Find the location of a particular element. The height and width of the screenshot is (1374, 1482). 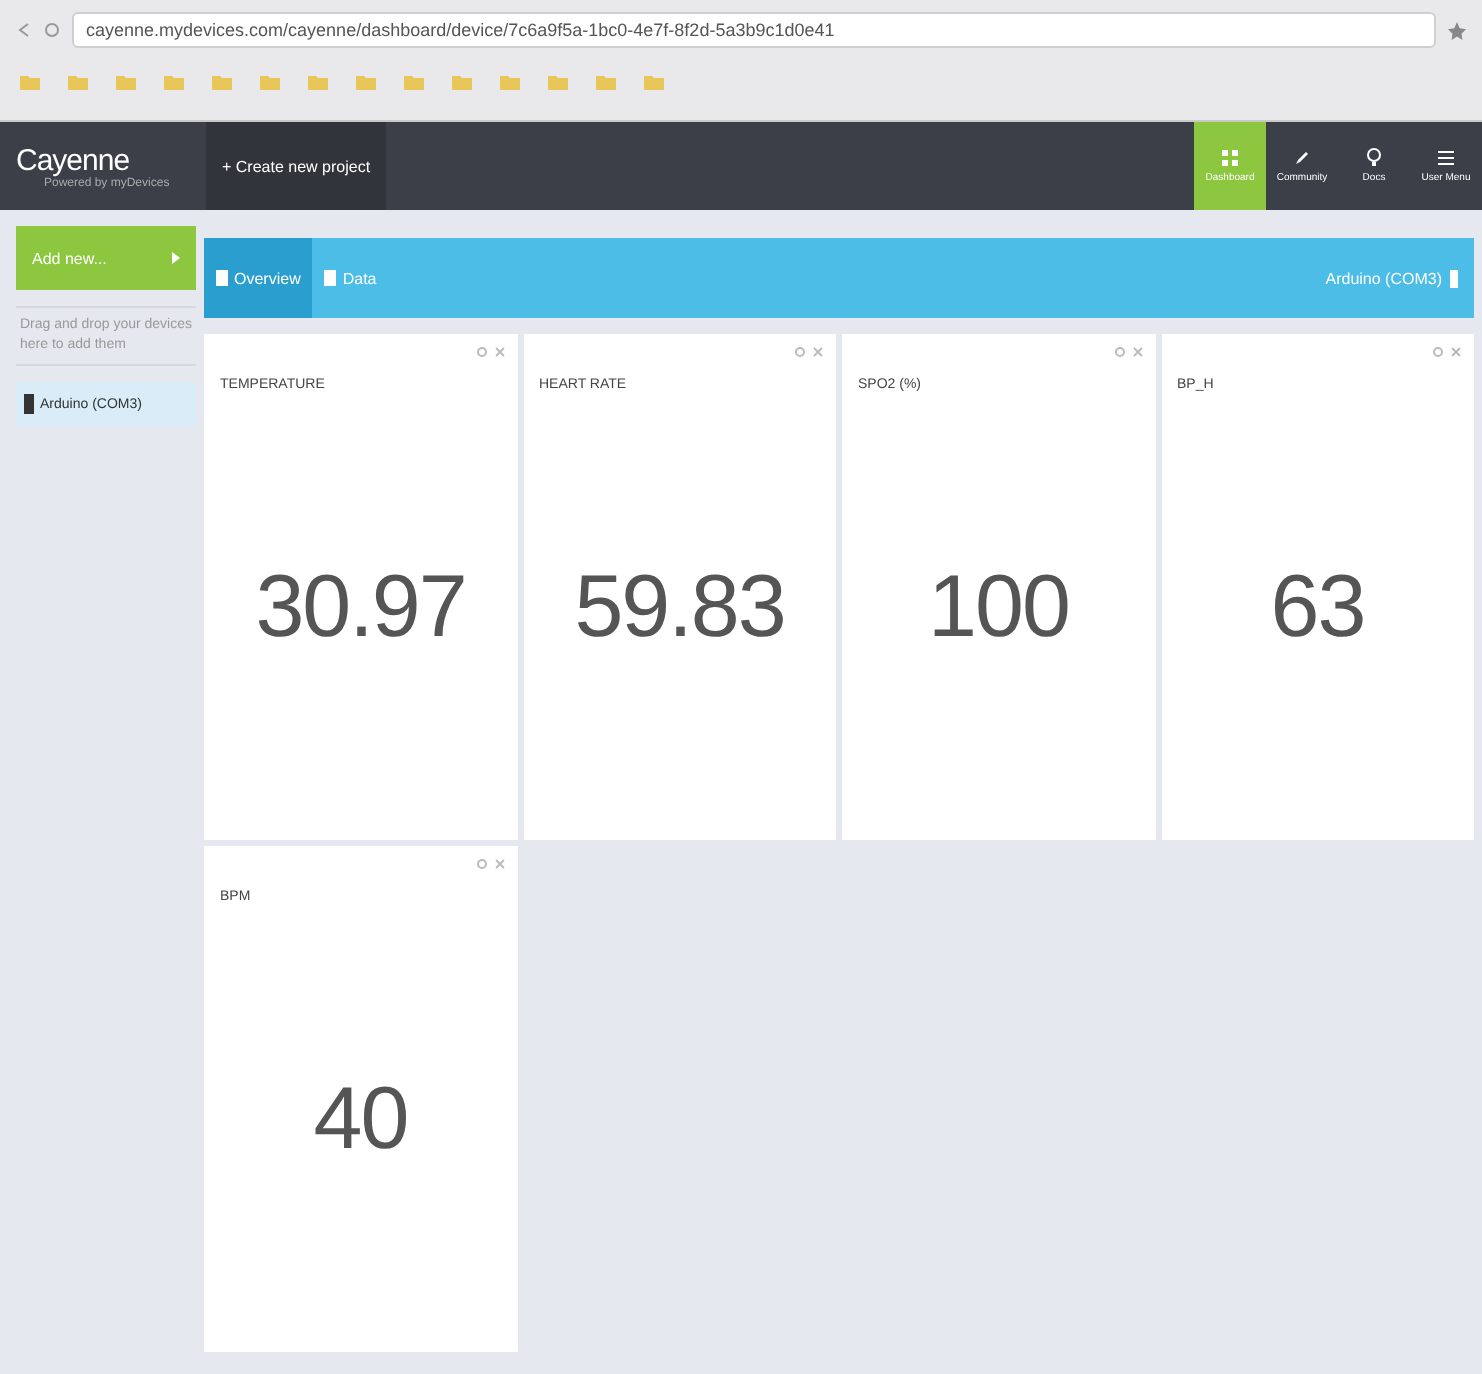

create-project-button: + Create new project is located at coordinates (296, 166).